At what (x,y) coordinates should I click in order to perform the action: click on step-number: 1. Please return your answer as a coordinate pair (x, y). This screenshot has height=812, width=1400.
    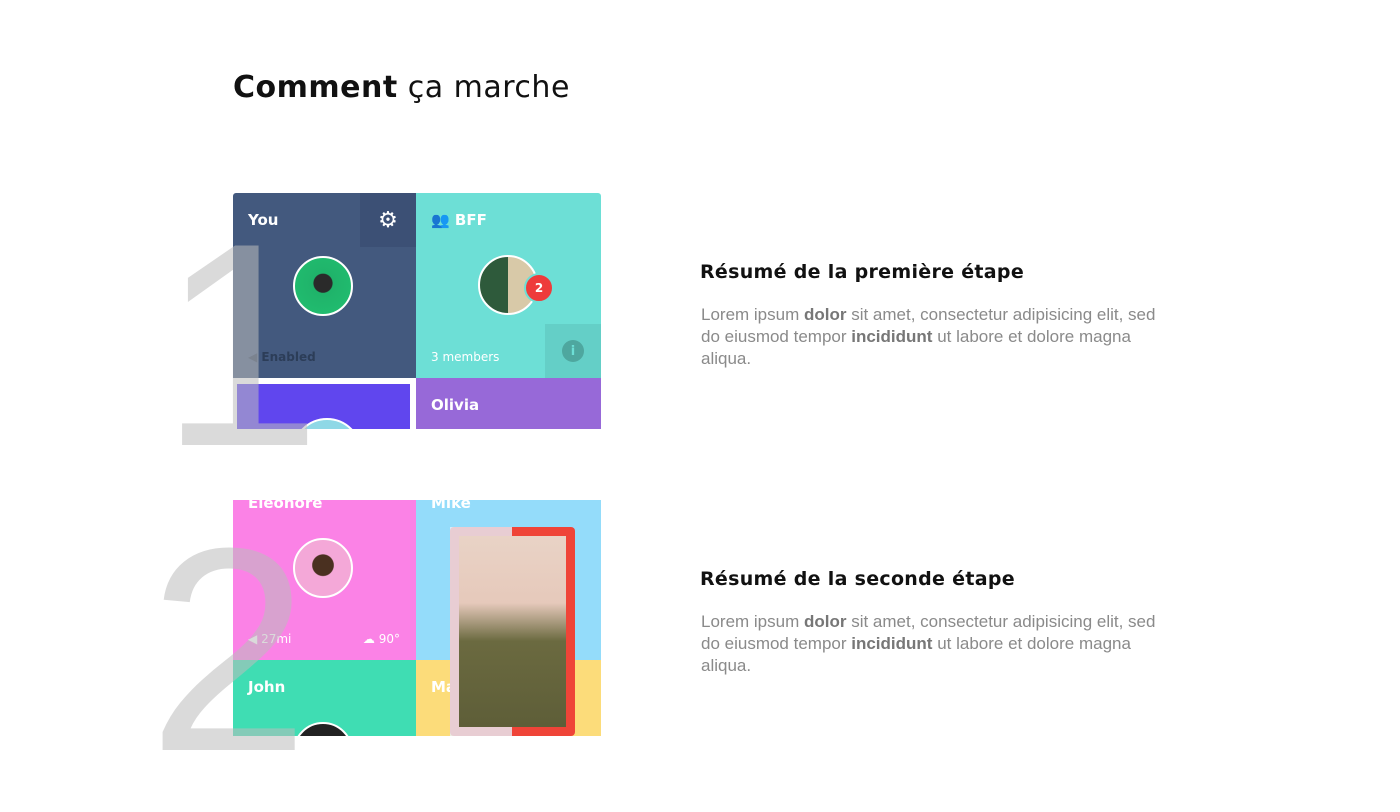
    Looking at the image, I should click on (241, 345).